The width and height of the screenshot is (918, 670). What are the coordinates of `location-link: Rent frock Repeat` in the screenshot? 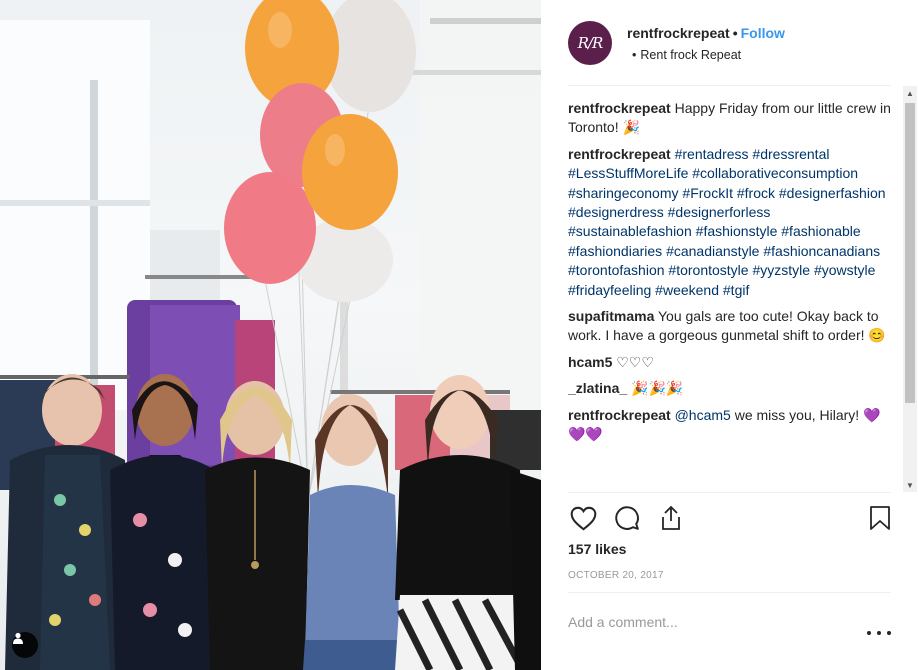 It's located at (690, 55).